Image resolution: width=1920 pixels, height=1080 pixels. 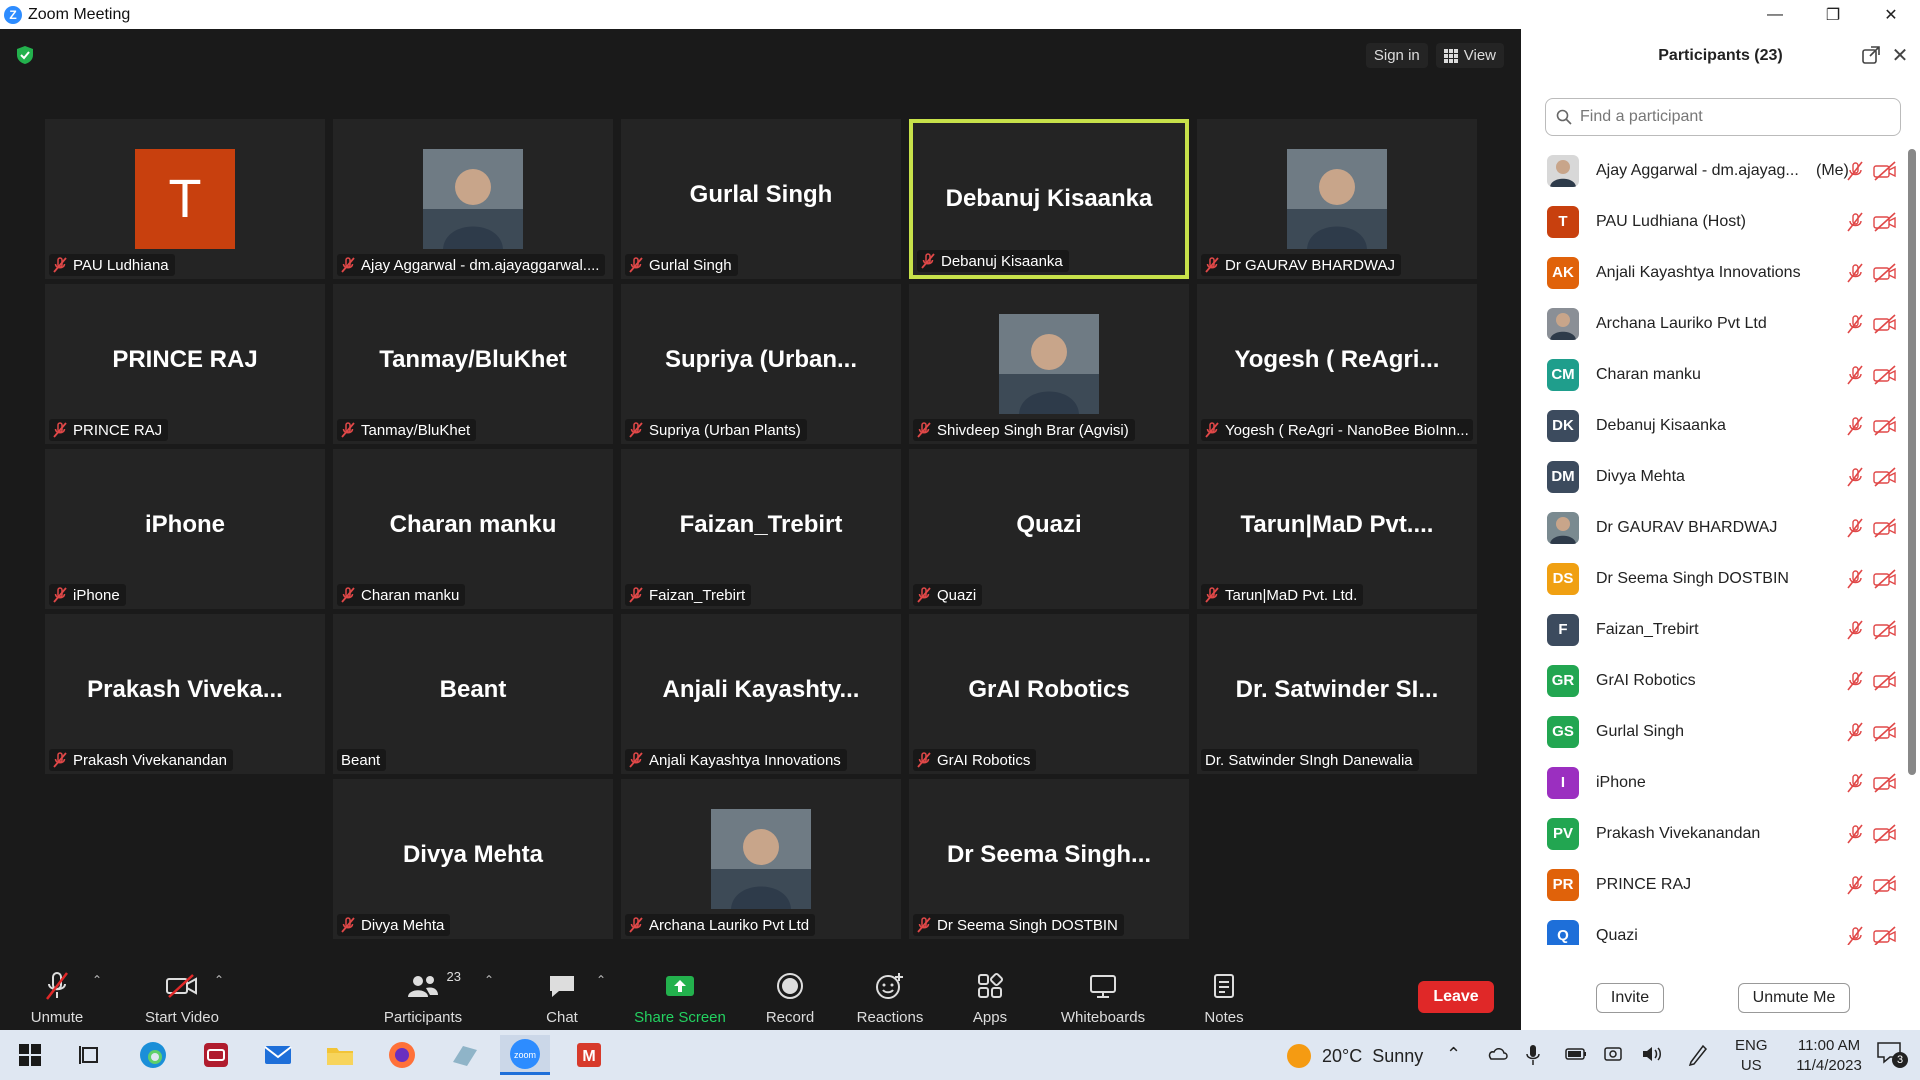 I want to click on apps-button: Apps, so click(x=990, y=995).